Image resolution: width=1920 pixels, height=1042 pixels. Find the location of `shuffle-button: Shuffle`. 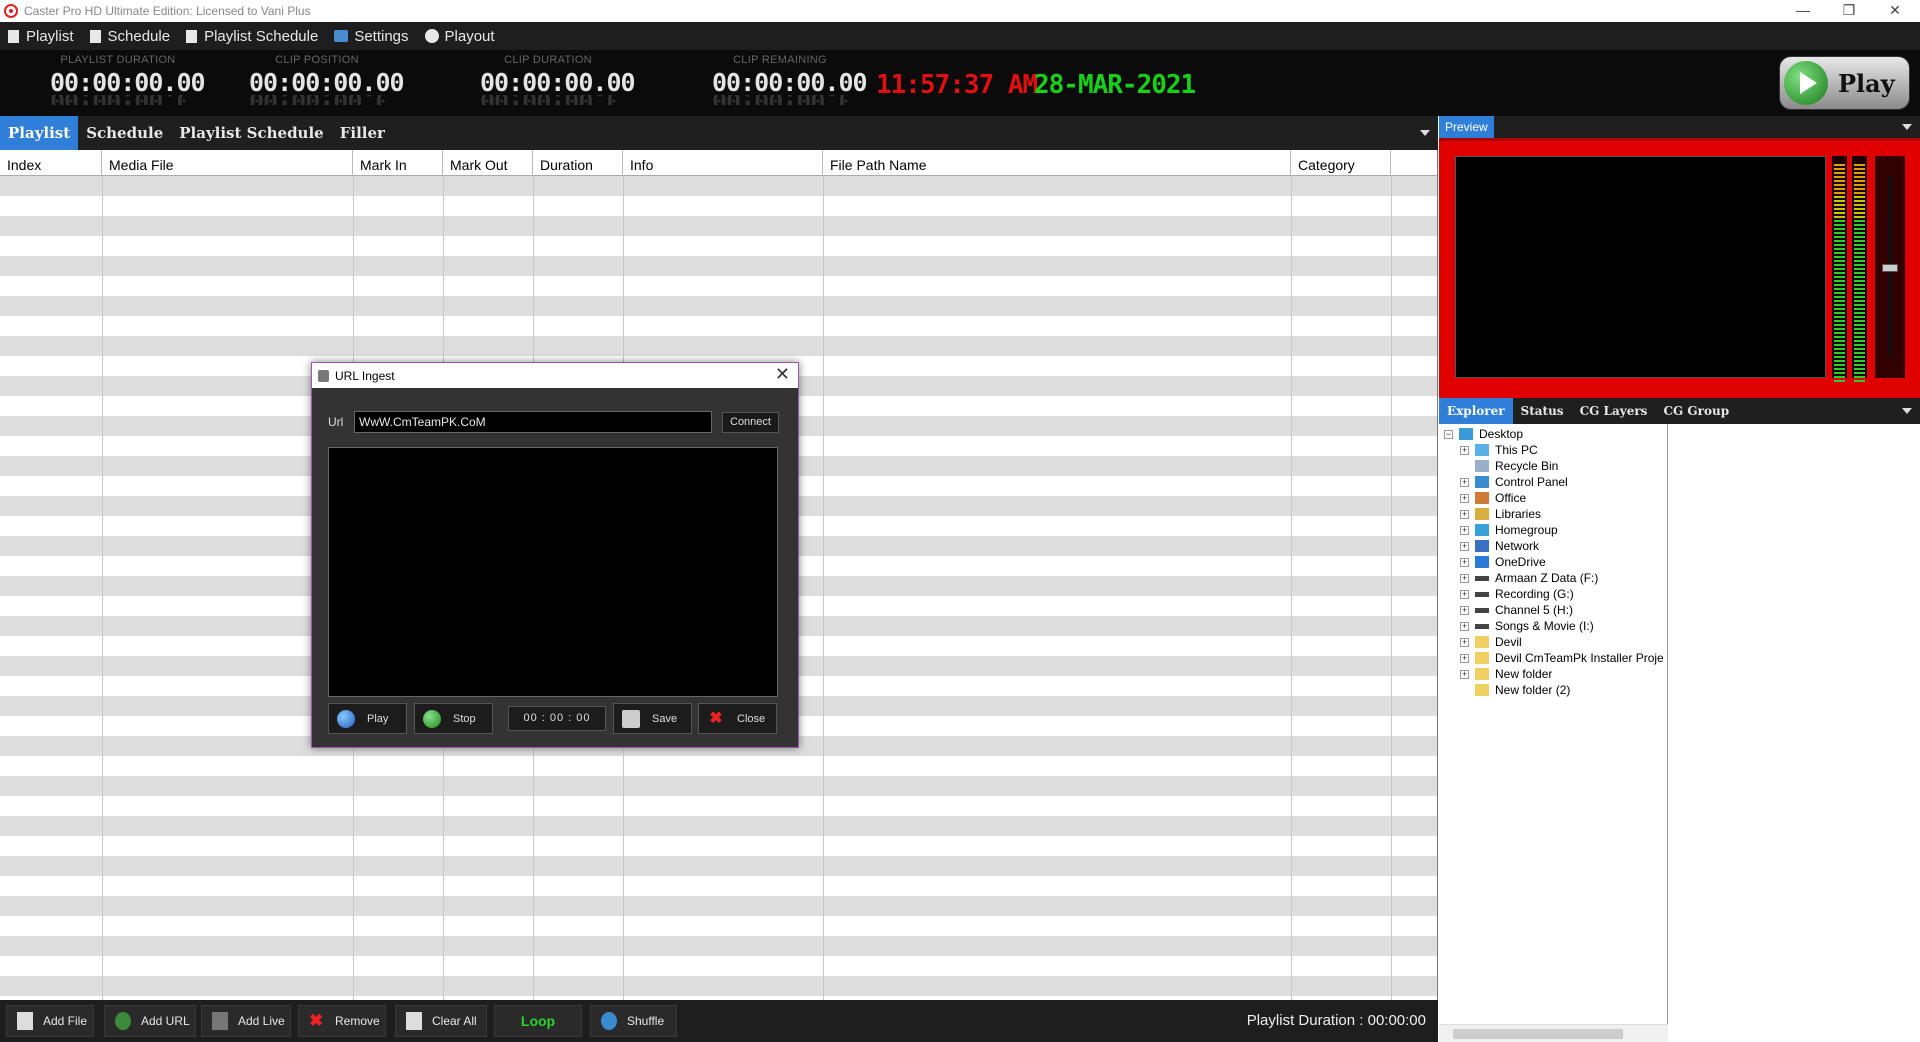

shuffle-button: Shuffle is located at coordinates (633, 1021).